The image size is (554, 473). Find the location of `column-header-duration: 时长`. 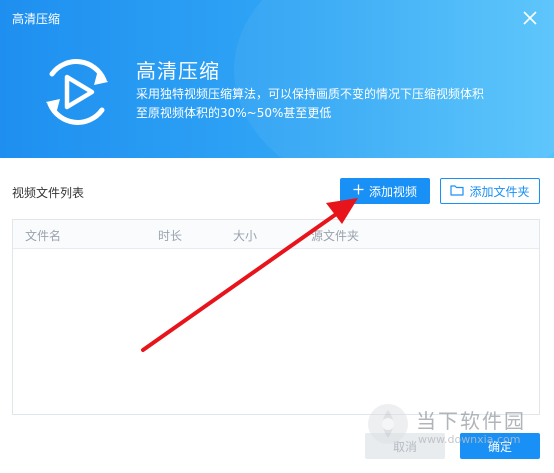

column-header-duration: 时长 is located at coordinates (170, 235).